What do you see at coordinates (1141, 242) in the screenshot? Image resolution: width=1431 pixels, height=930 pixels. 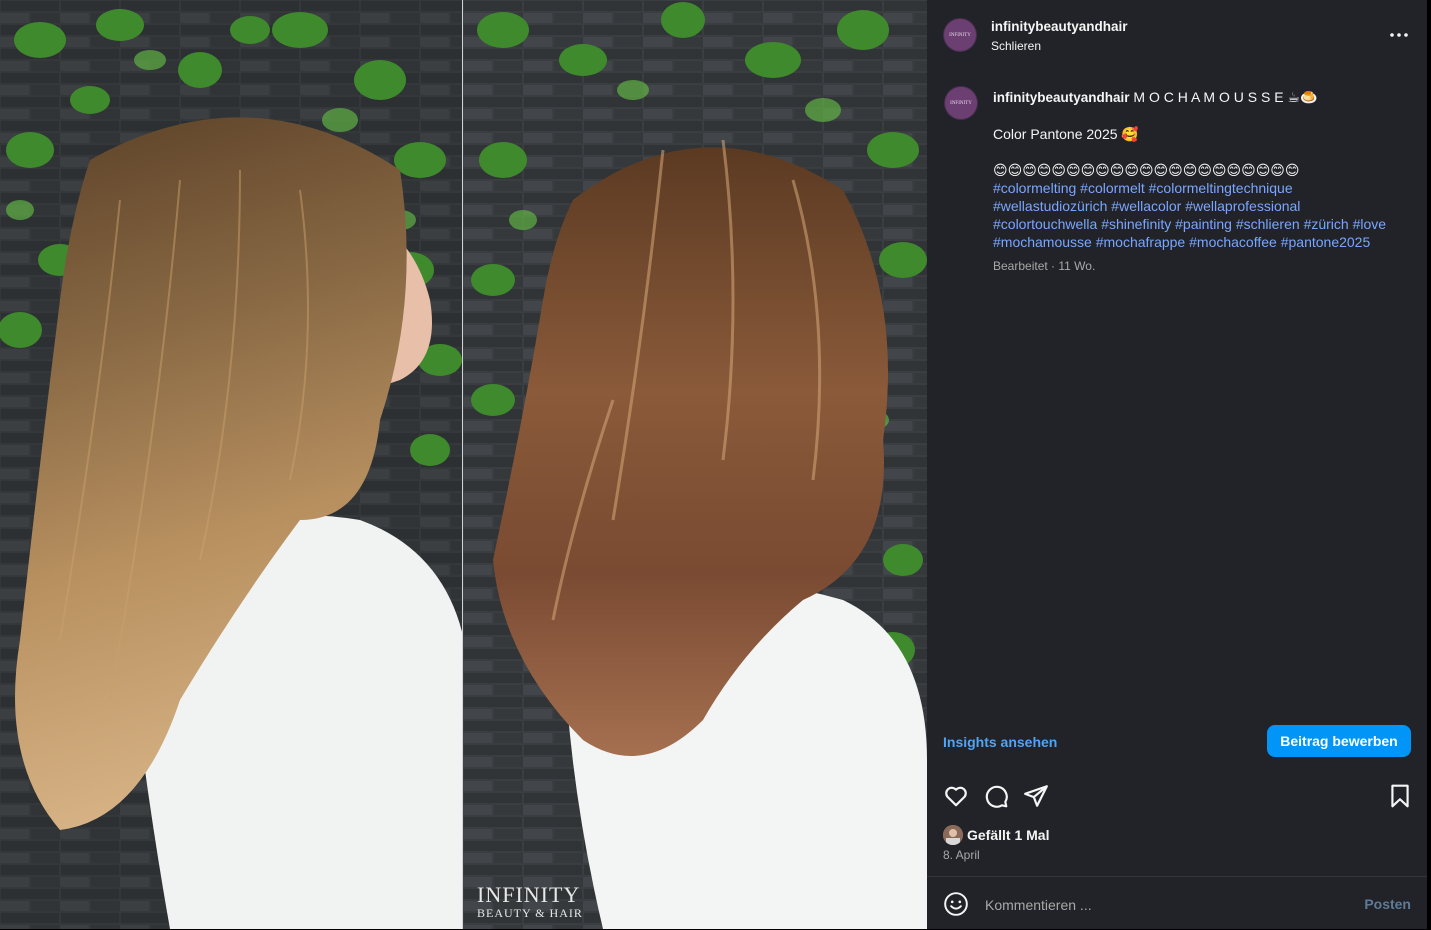 I see `hashtag-link: #mochafrappe` at bounding box center [1141, 242].